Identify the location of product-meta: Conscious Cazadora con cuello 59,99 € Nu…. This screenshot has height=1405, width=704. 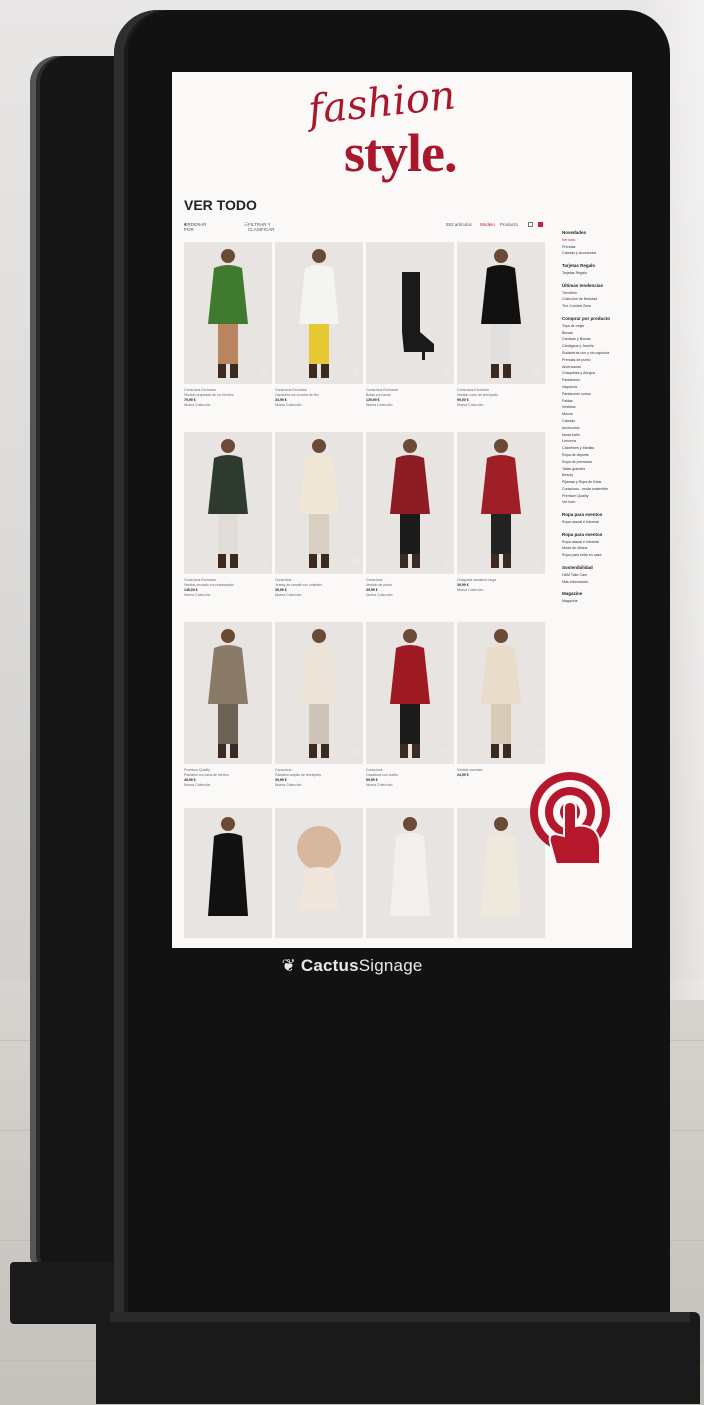
(410, 778).